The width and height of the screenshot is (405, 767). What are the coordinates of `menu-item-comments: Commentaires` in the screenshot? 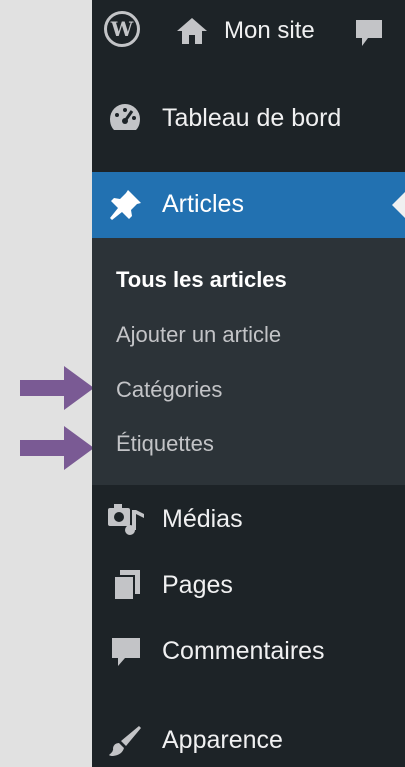 It's located at (248, 652).